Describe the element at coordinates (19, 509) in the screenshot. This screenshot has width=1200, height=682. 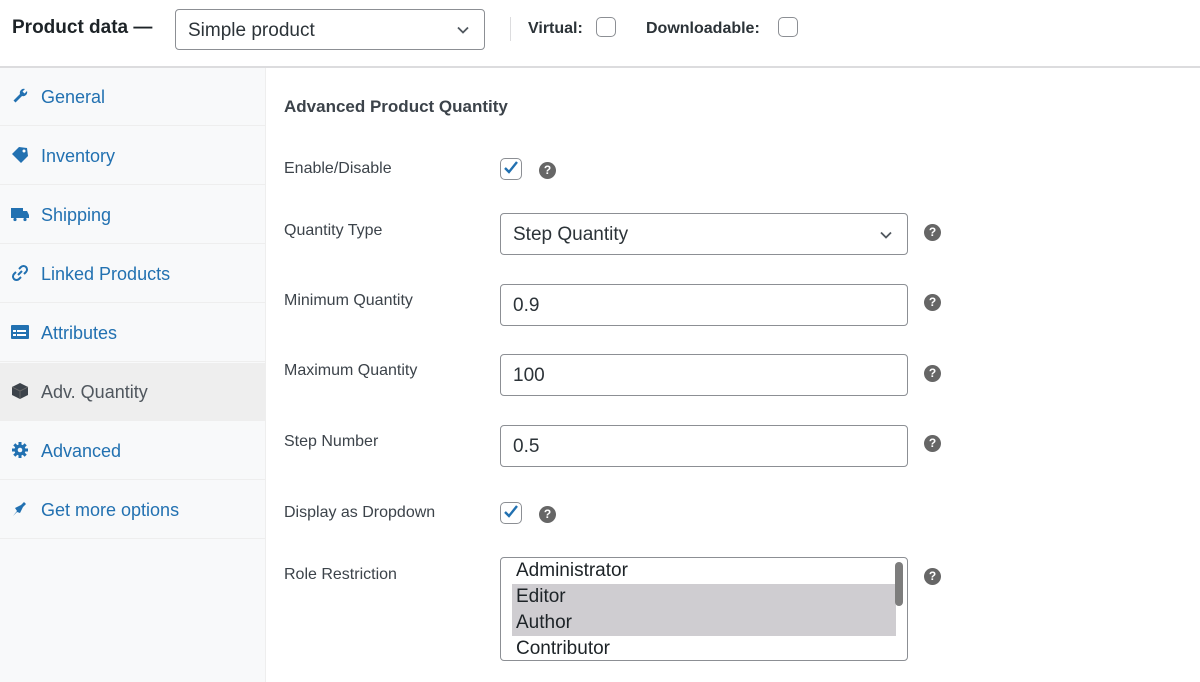
I see `plugin-icon` at that location.